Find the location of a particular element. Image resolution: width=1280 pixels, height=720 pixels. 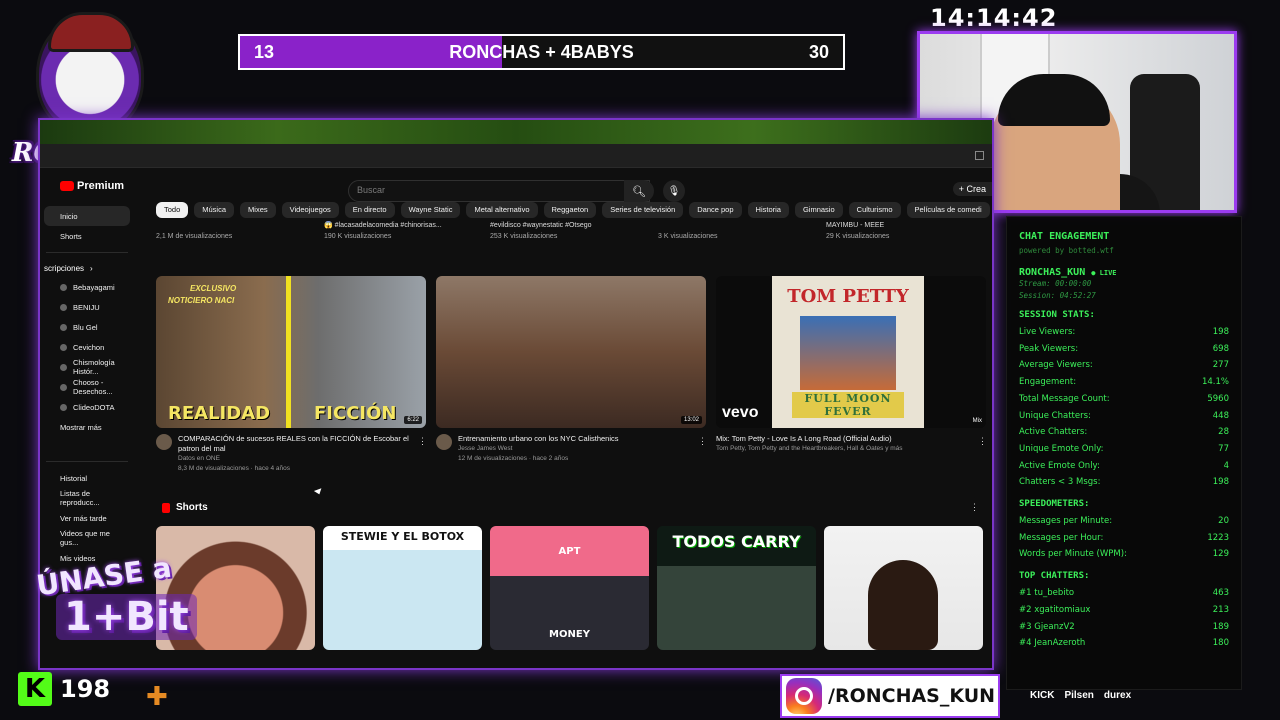

chip-alt-metal: Metal alternativo is located at coordinates (502, 210).